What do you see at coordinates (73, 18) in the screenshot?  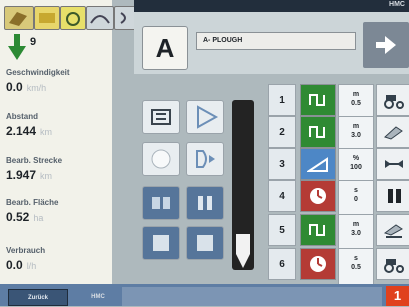 I see `gps-icon` at bounding box center [73, 18].